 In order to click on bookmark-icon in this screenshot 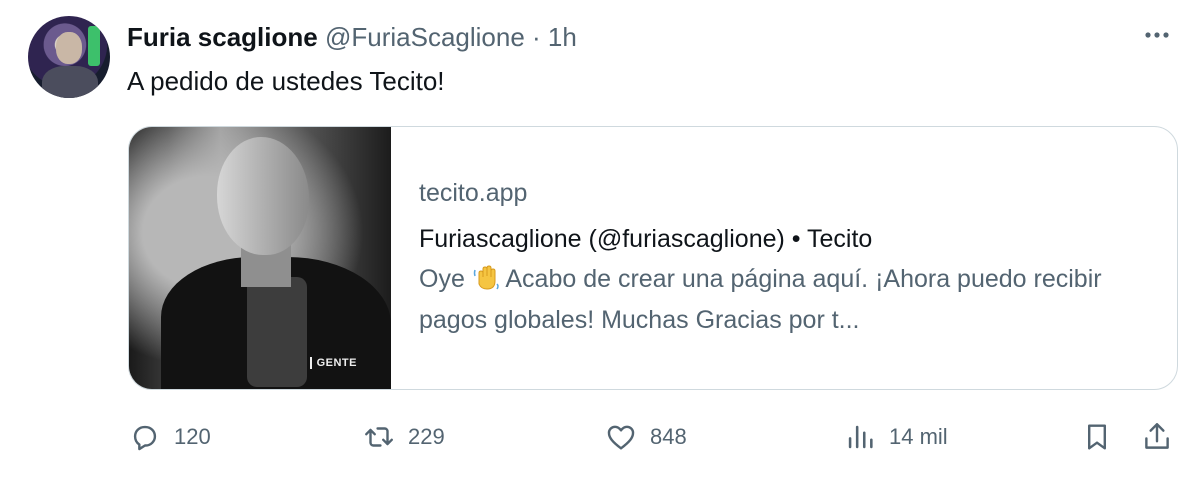, I will do `click(1097, 437)`.